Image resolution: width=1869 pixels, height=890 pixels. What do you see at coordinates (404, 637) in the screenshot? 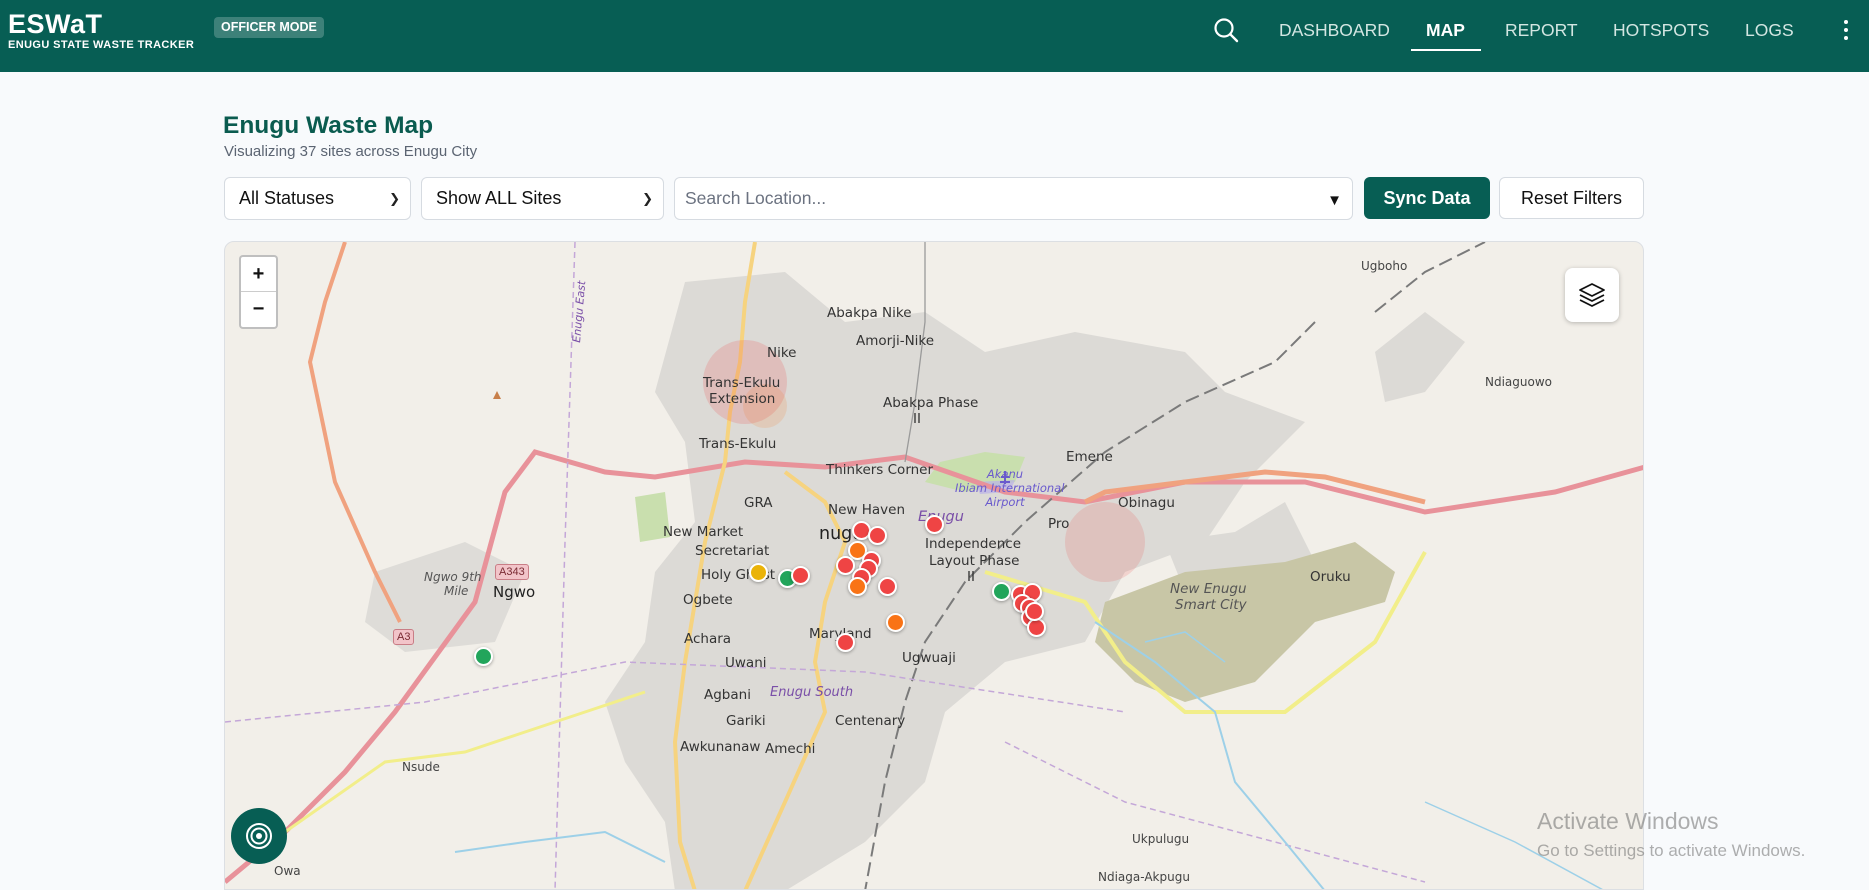
I see `road-shield: A3` at bounding box center [404, 637].